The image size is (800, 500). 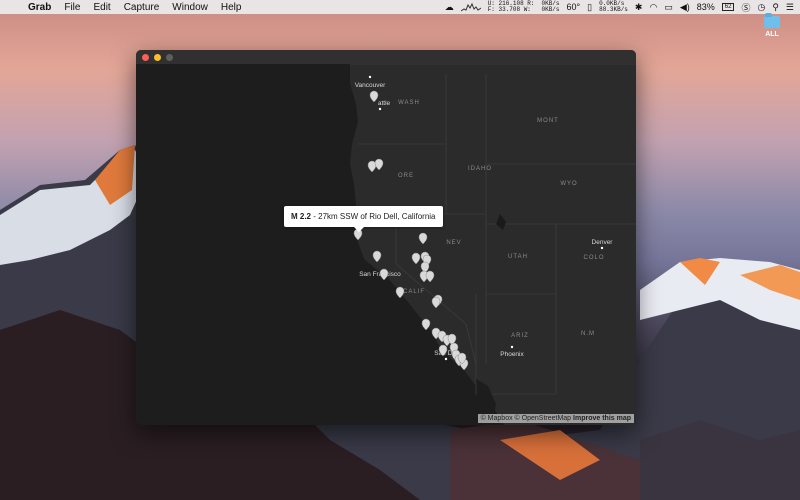 I want to click on osm-attribution-link: © OpenStreetMap, so click(x=543, y=418).